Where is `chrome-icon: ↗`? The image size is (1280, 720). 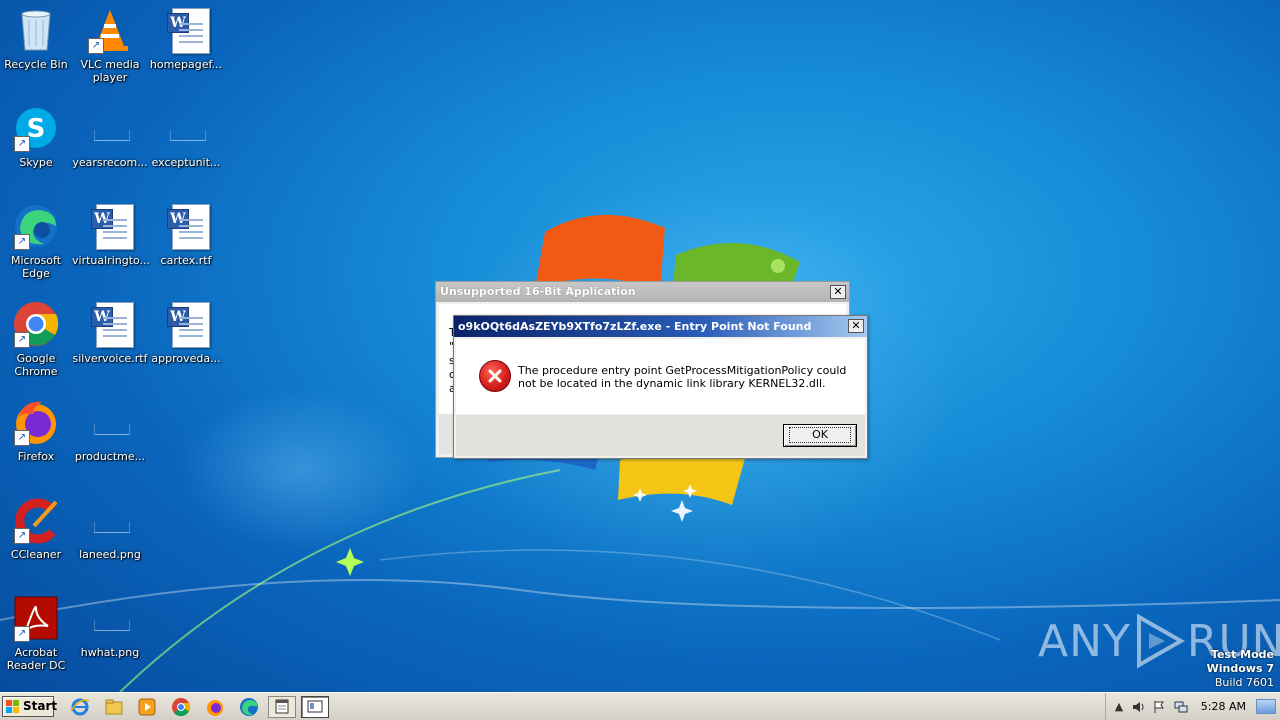
chrome-icon: ↗ is located at coordinates (36, 324).